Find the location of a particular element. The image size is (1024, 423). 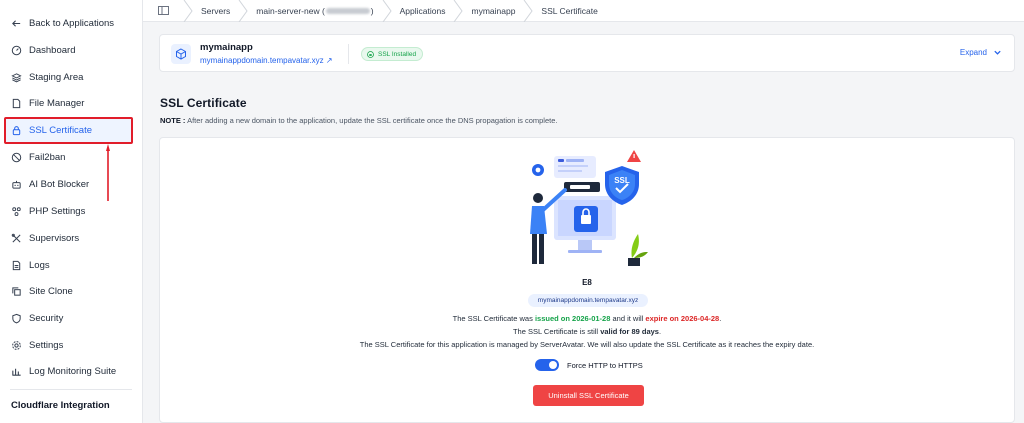

sidebar-item-label: SSL Certificate is located at coordinates (61, 130).